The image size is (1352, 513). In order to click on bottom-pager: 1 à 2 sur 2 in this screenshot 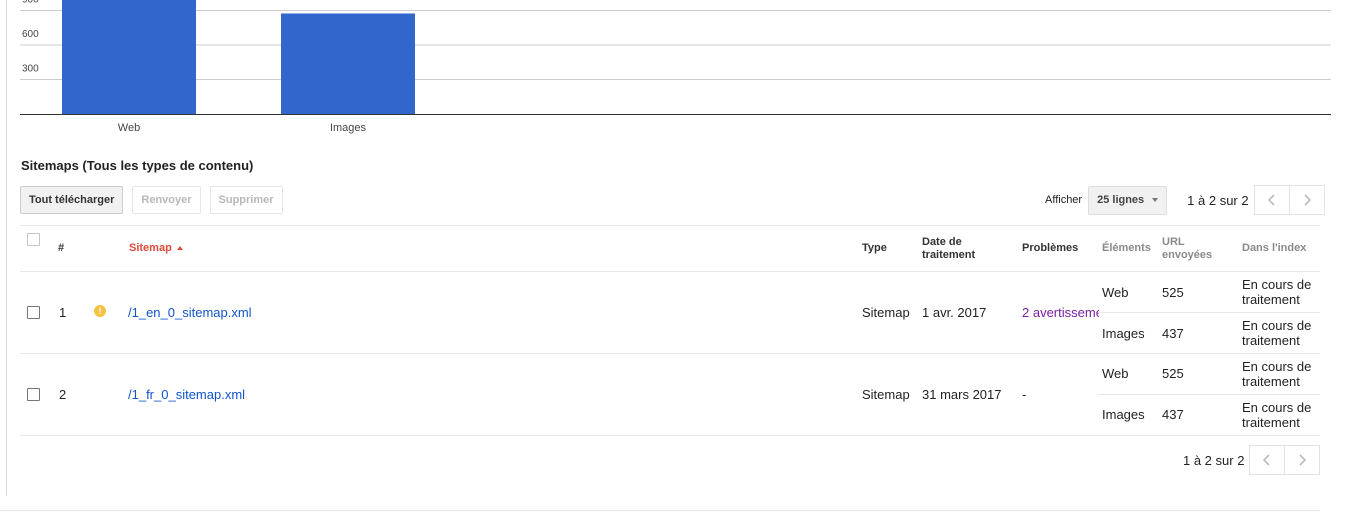, I will do `click(1252, 460)`.